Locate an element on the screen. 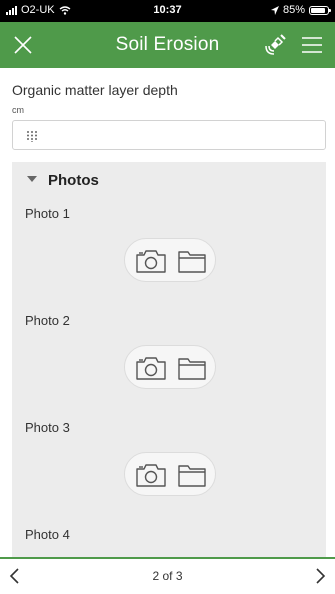 The width and height of the screenshot is (335, 594). battery-icon is located at coordinates (320, 10).